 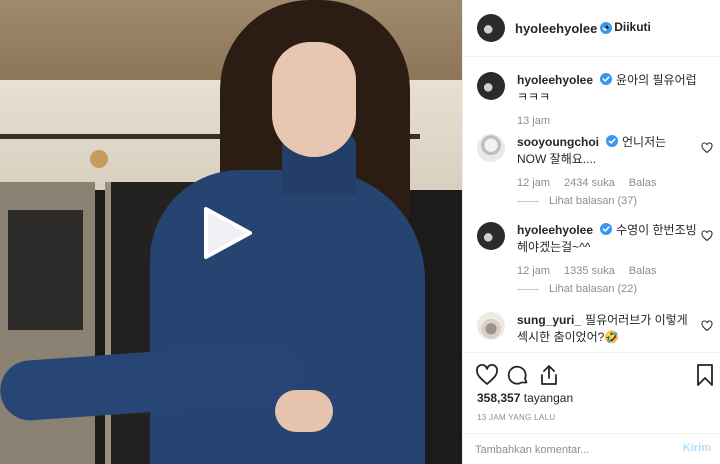 I want to click on views-number: 358,357, so click(x=499, y=398).